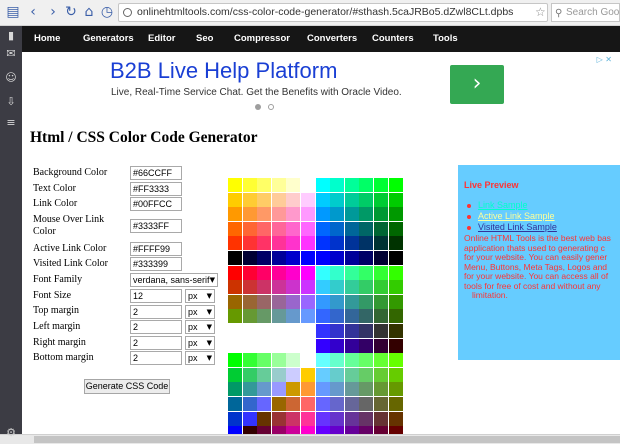  I want to click on horizontal-scrollbar, so click(310, 439).